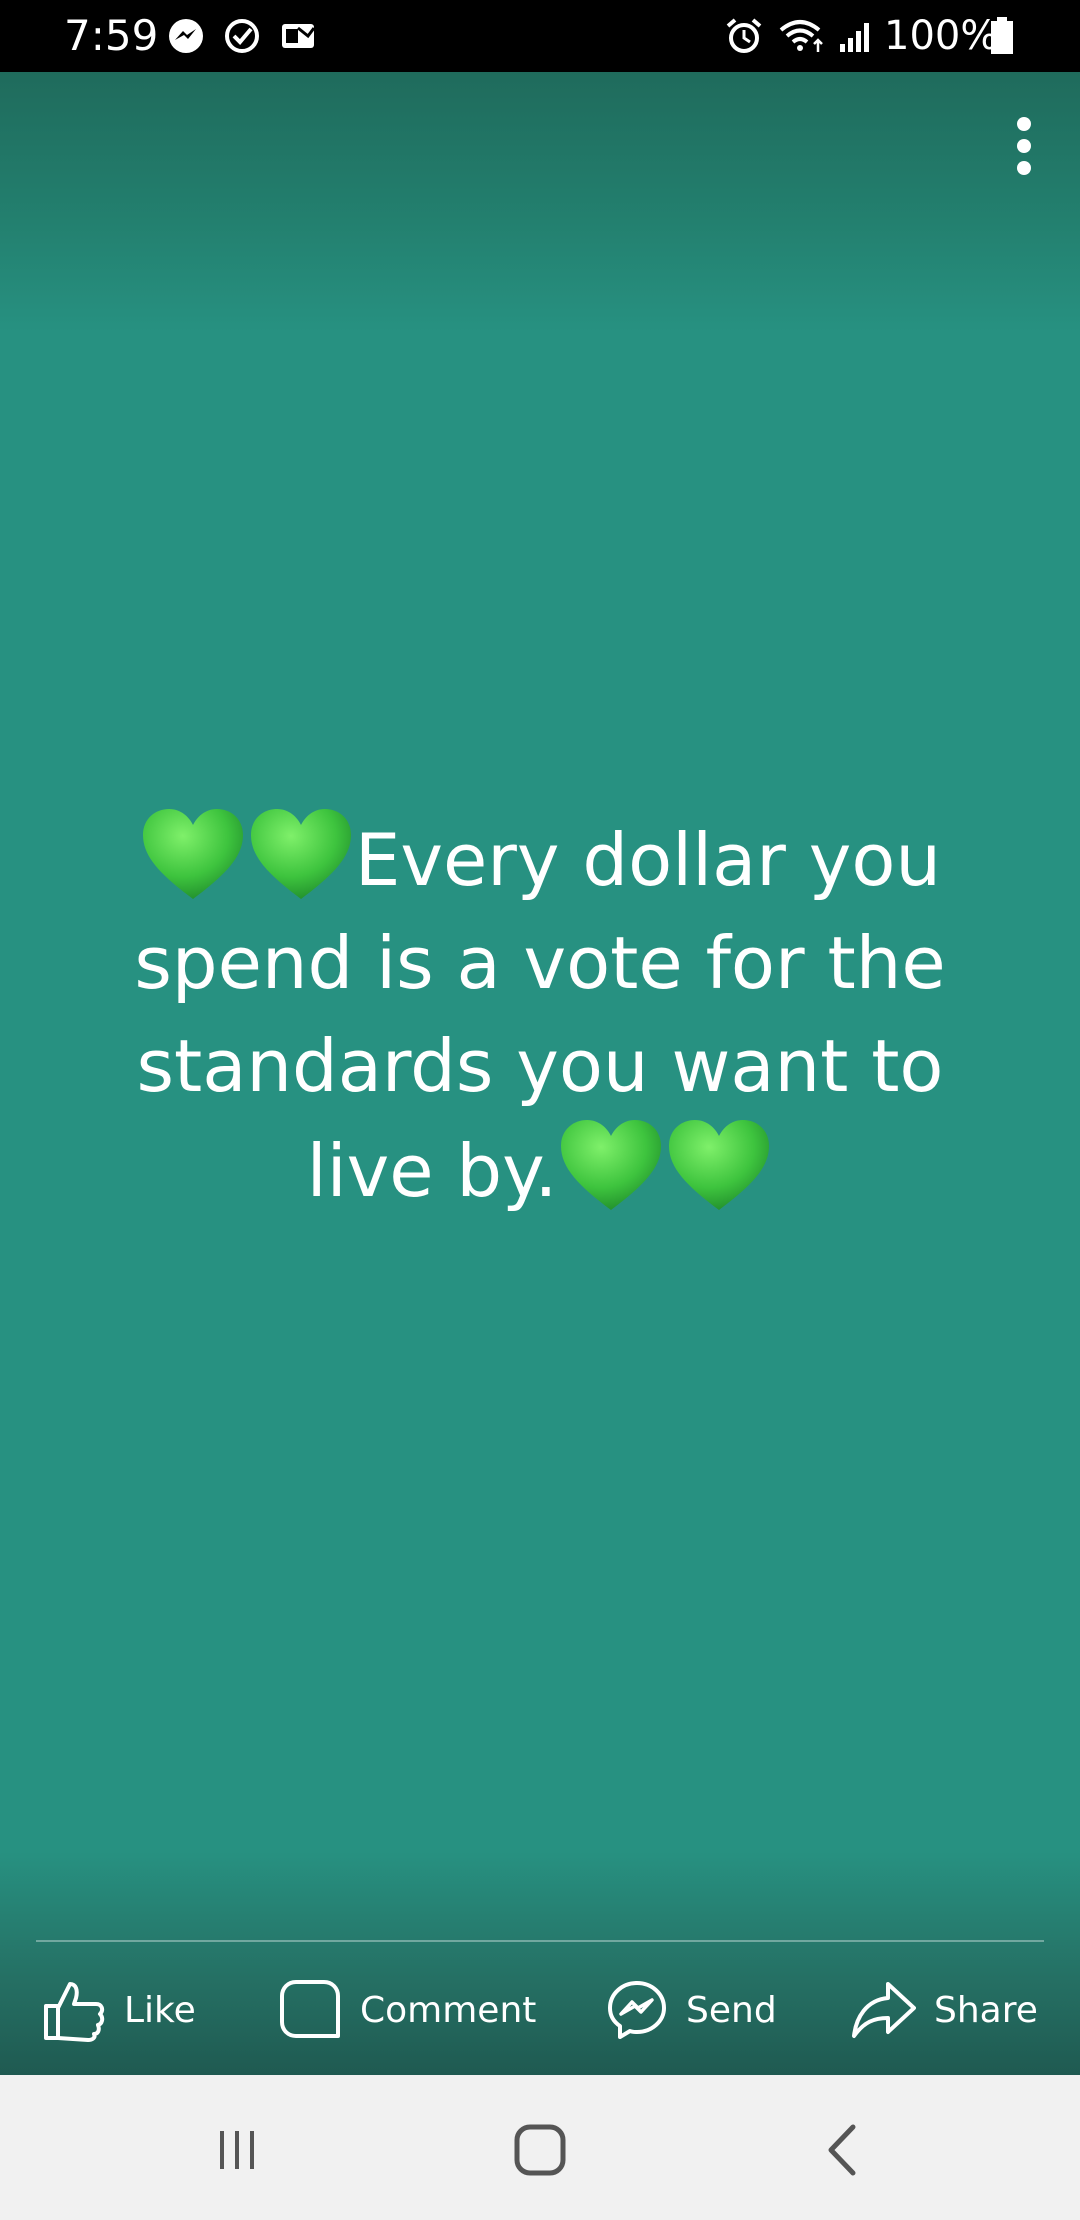 The image size is (1080, 2220). What do you see at coordinates (986, 2010) in the screenshot?
I see `share-label: Share` at bounding box center [986, 2010].